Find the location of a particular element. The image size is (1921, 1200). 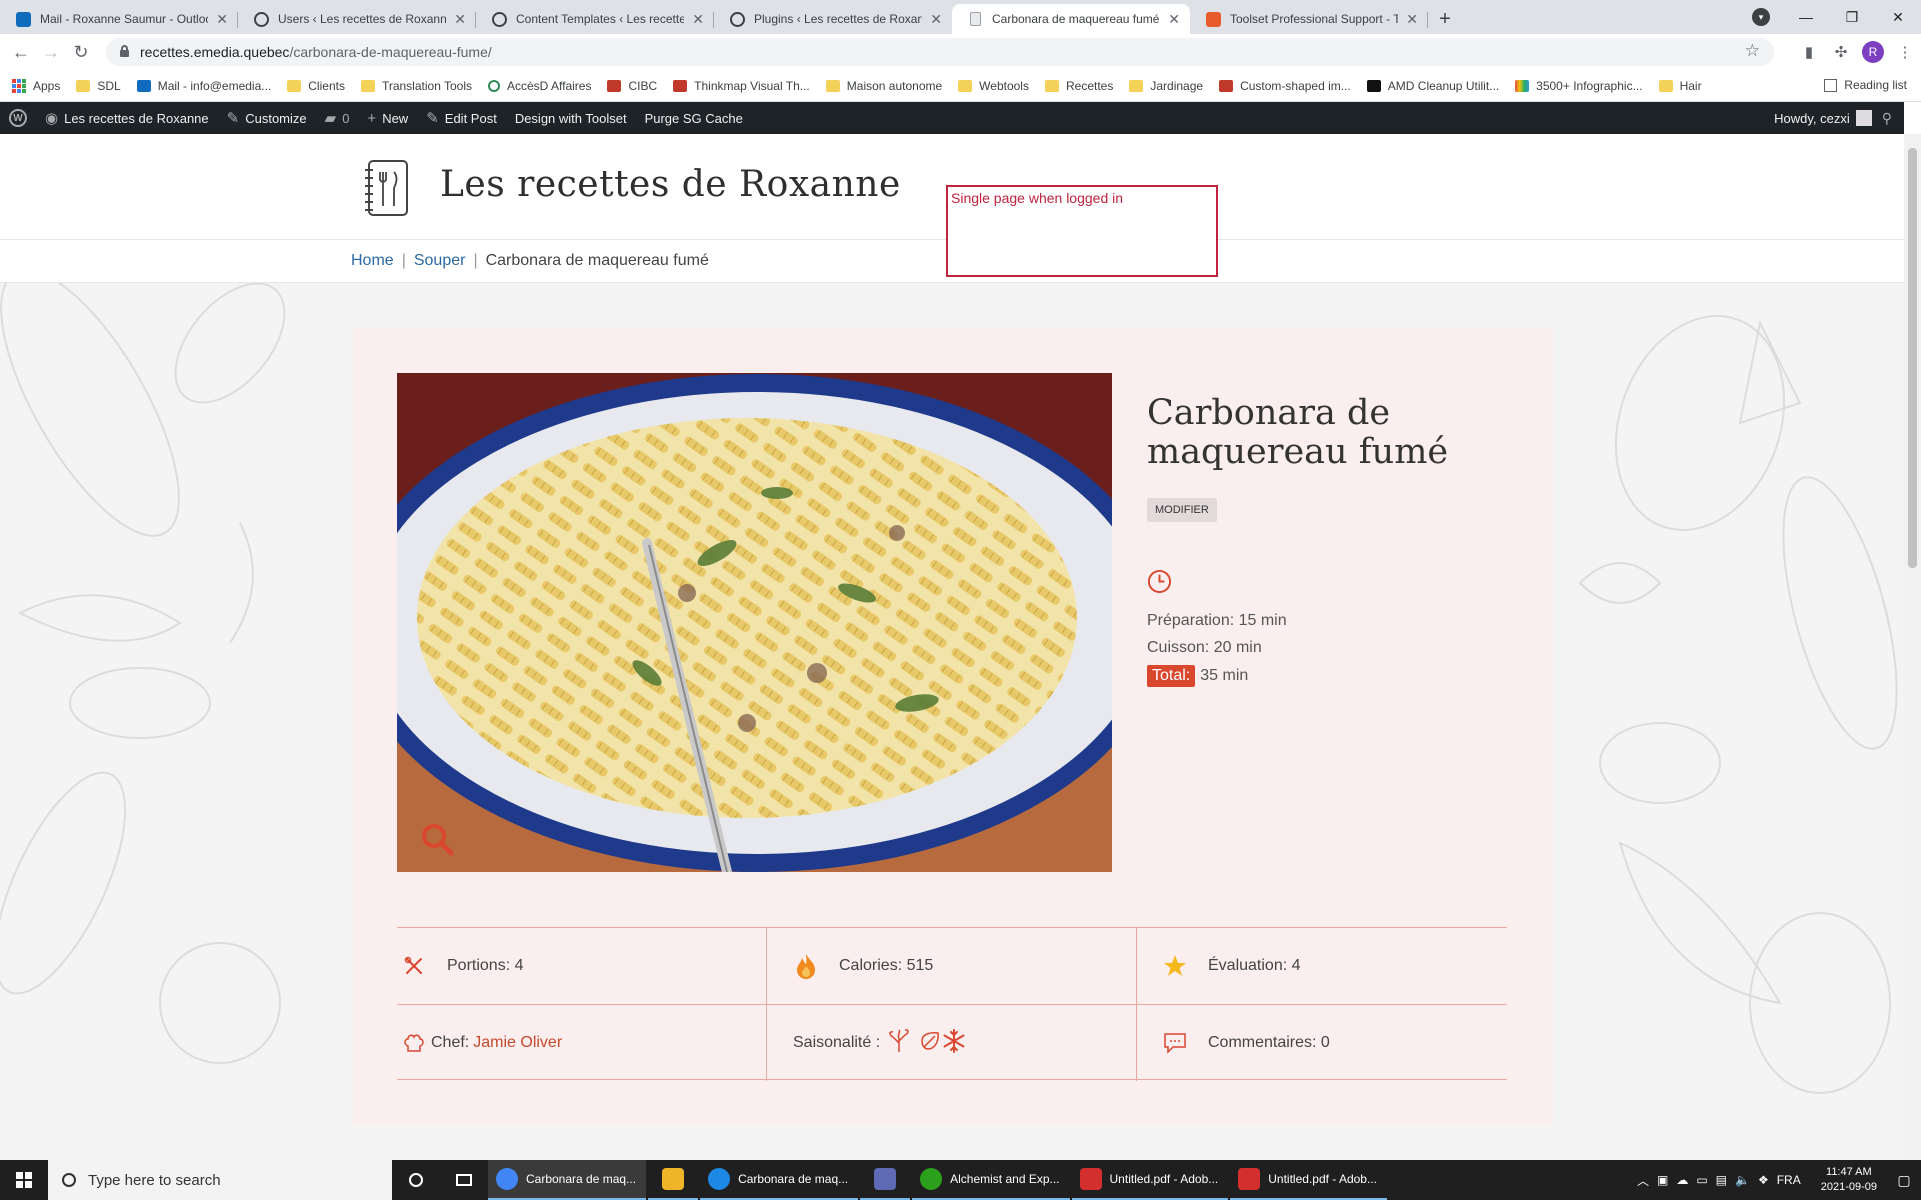

modifier-button: MODIFIER is located at coordinates (1182, 510).